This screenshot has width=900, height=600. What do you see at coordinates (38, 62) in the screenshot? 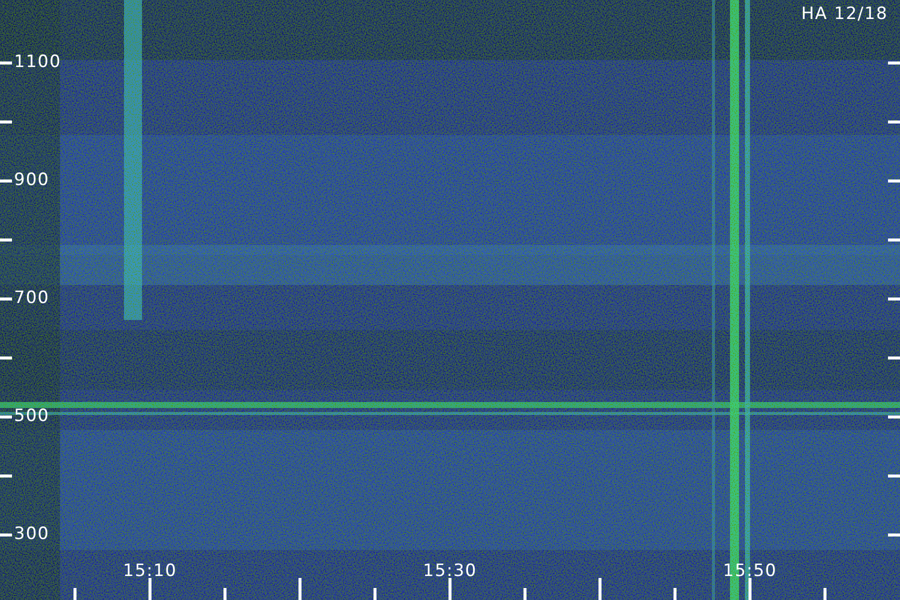
I see `y-axis-label: 1100` at bounding box center [38, 62].